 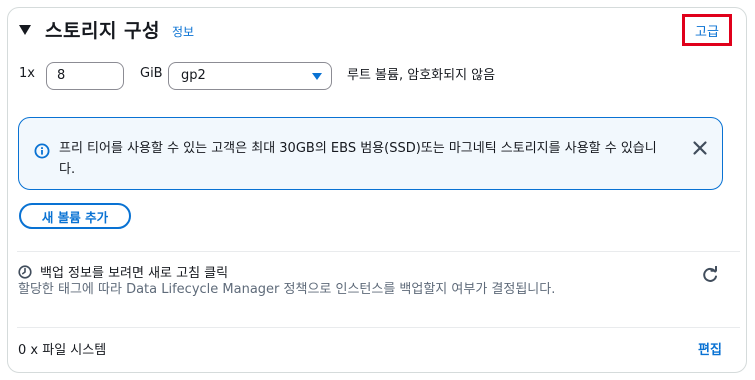 I want to click on file-systems-label: 0 x 파일 시스템, so click(x=62, y=350).